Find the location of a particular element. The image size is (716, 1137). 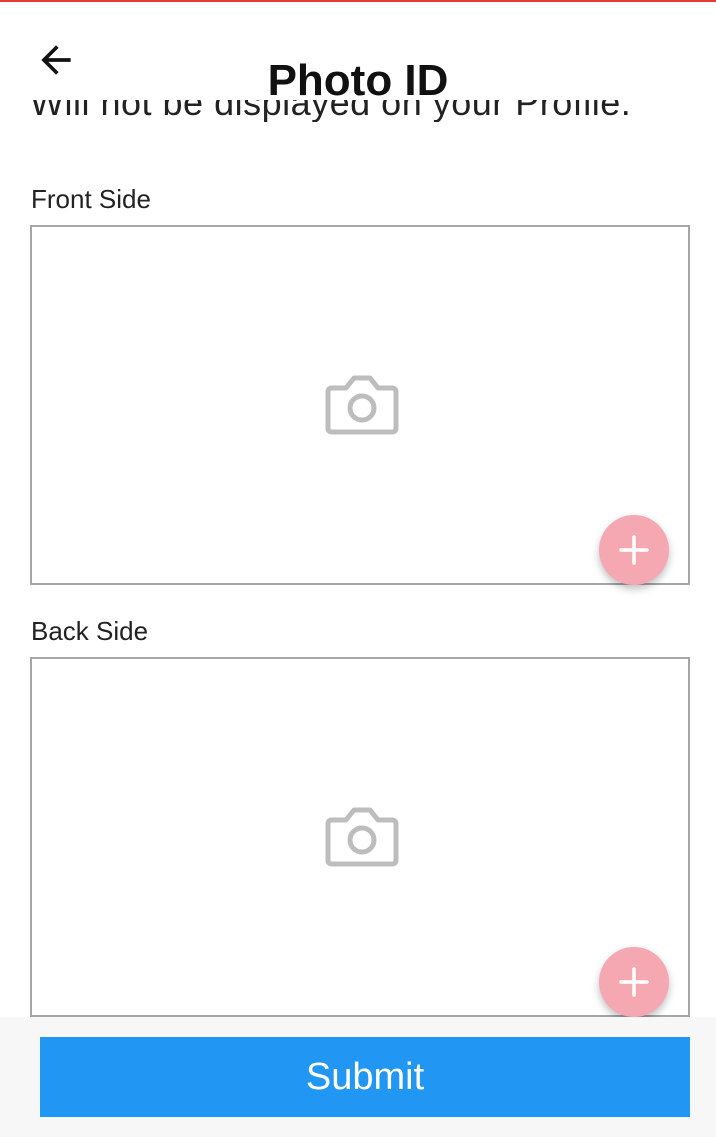

footer-bar: Submit is located at coordinates (358, 1077).